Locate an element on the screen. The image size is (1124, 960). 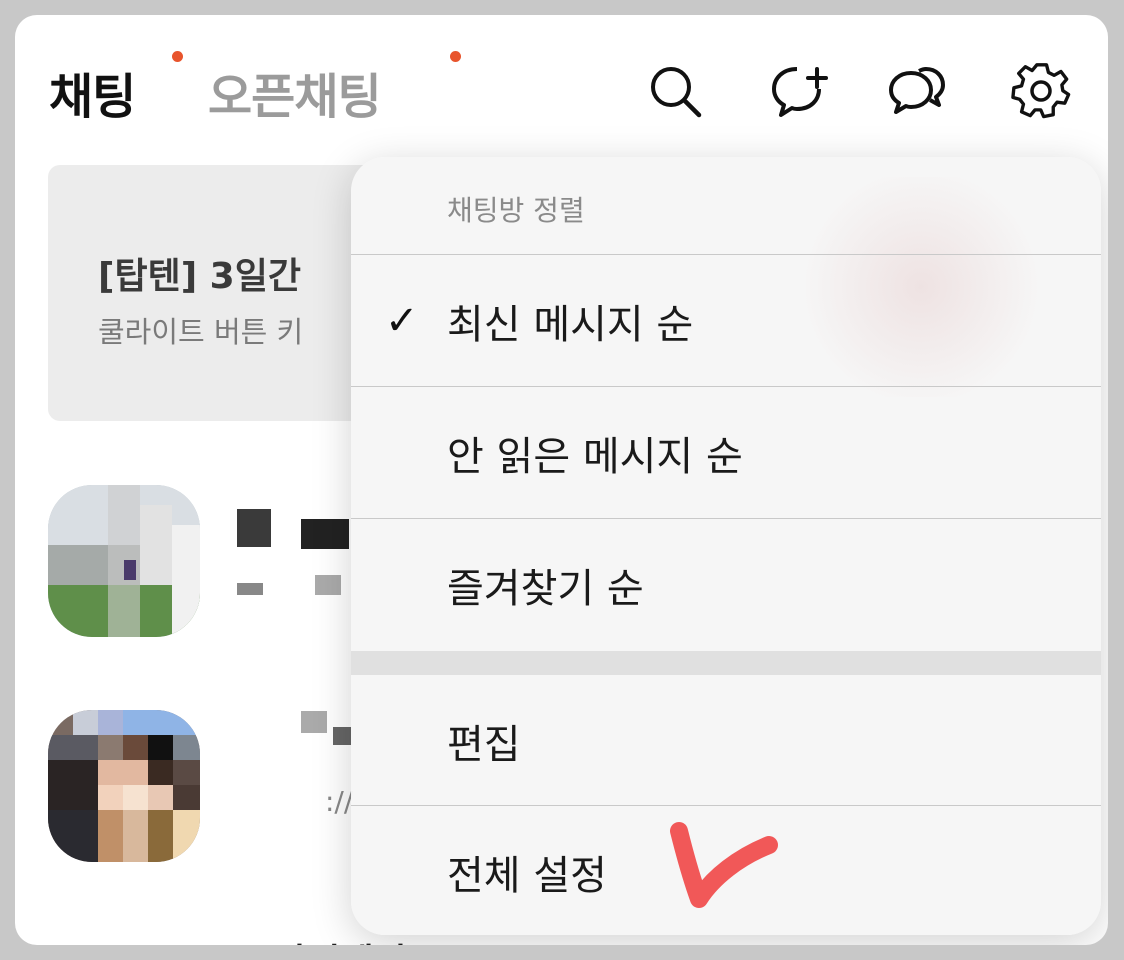
chat-preview: :// is located at coordinates (339, 801).